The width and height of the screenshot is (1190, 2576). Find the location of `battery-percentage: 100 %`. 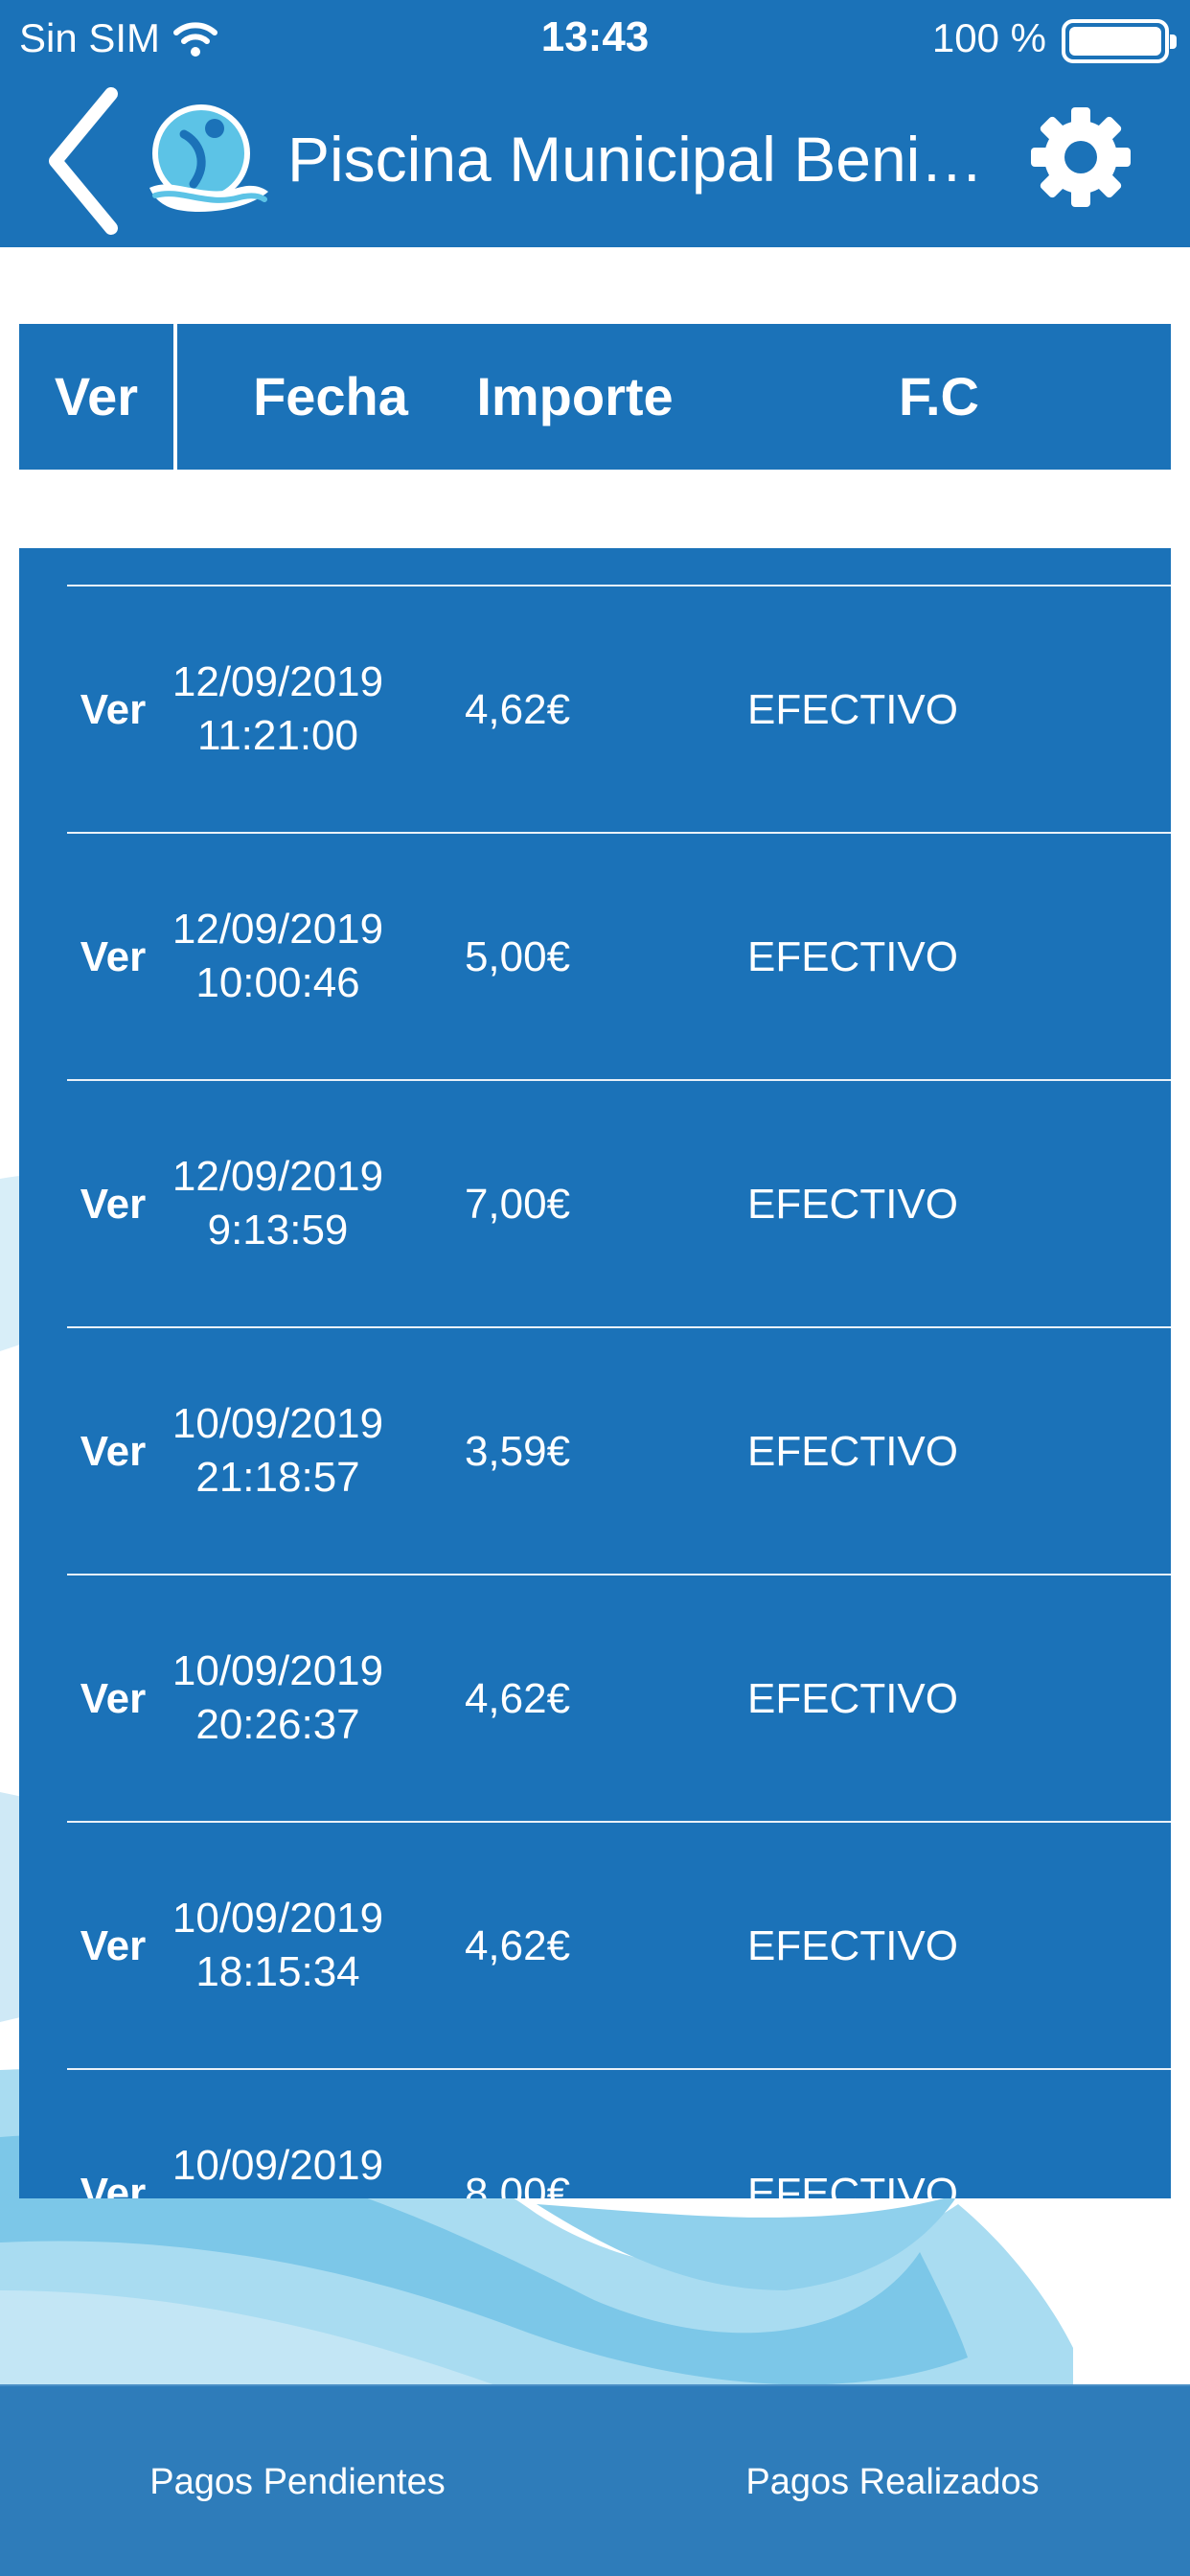

battery-percentage: 100 % is located at coordinates (988, 37).